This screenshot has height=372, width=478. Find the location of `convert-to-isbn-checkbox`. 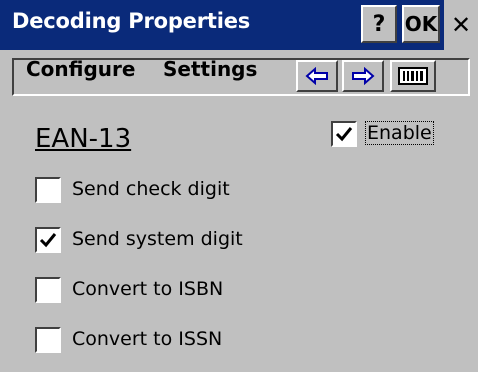

convert-to-isbn-checkbox is located at coordinates (48, 290).